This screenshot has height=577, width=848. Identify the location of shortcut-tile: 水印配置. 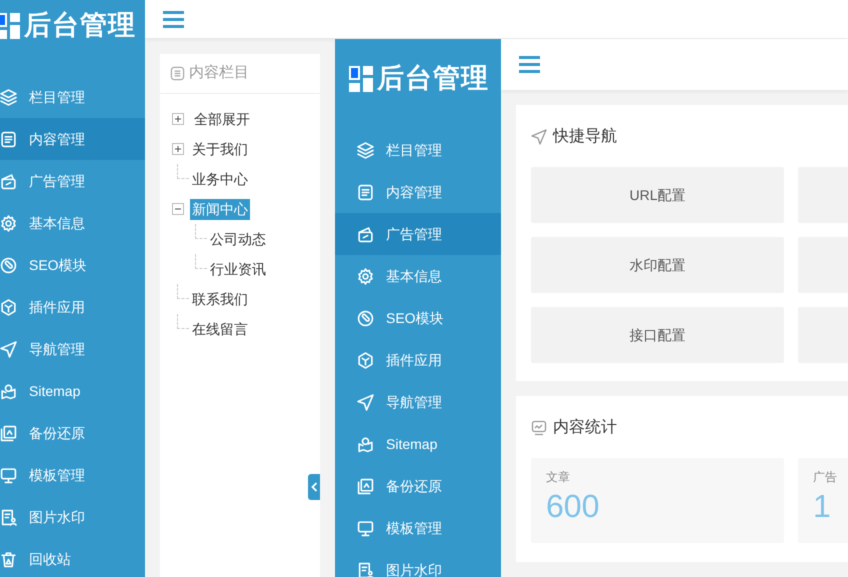
(657, 265).